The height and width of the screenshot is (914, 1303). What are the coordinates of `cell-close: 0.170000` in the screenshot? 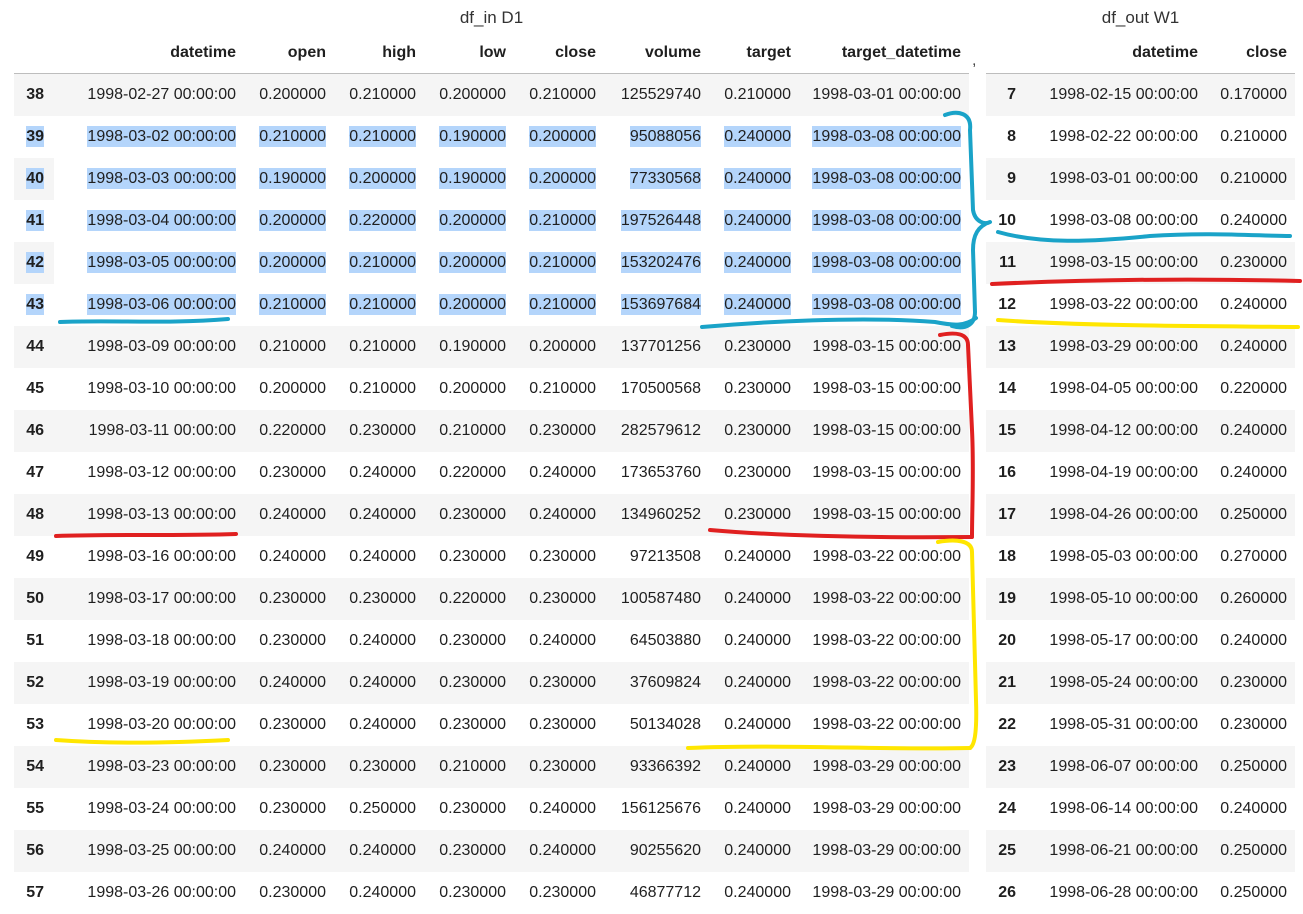 It's located at (1250, 95).